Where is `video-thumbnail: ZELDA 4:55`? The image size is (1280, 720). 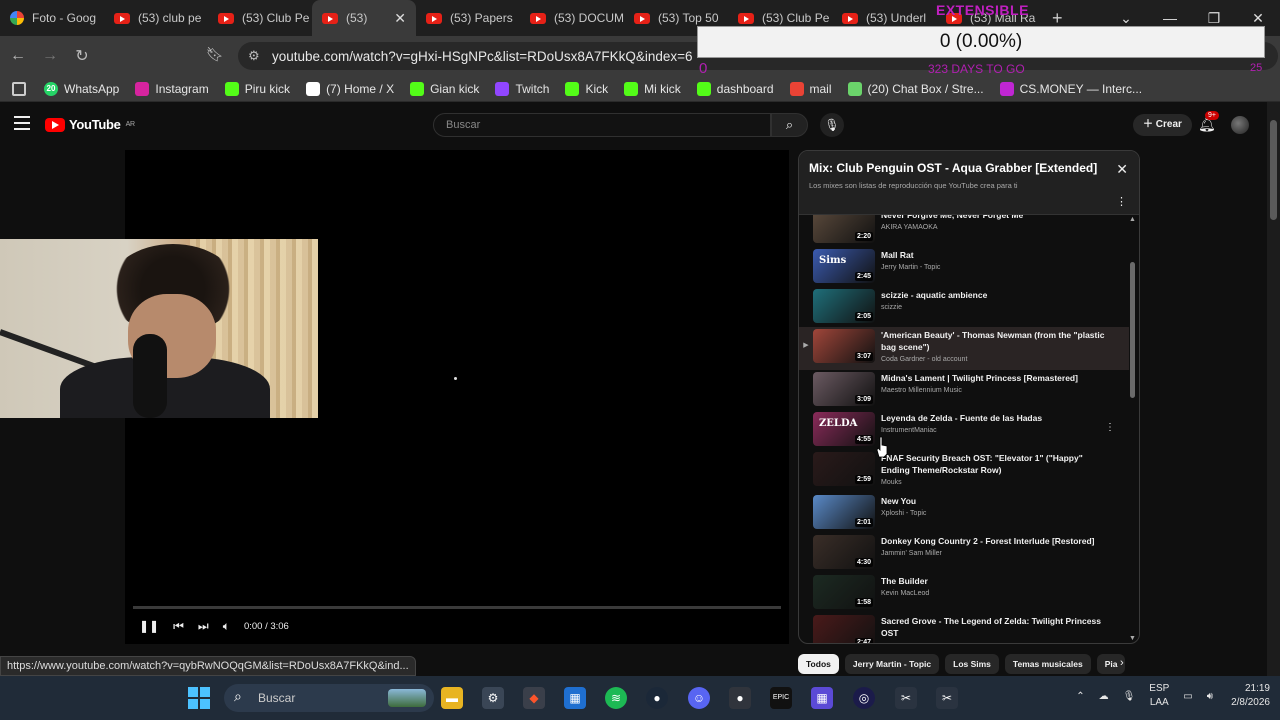
video-thumbnail: ZELDA 4:55 is located at coordinates (844, 429).